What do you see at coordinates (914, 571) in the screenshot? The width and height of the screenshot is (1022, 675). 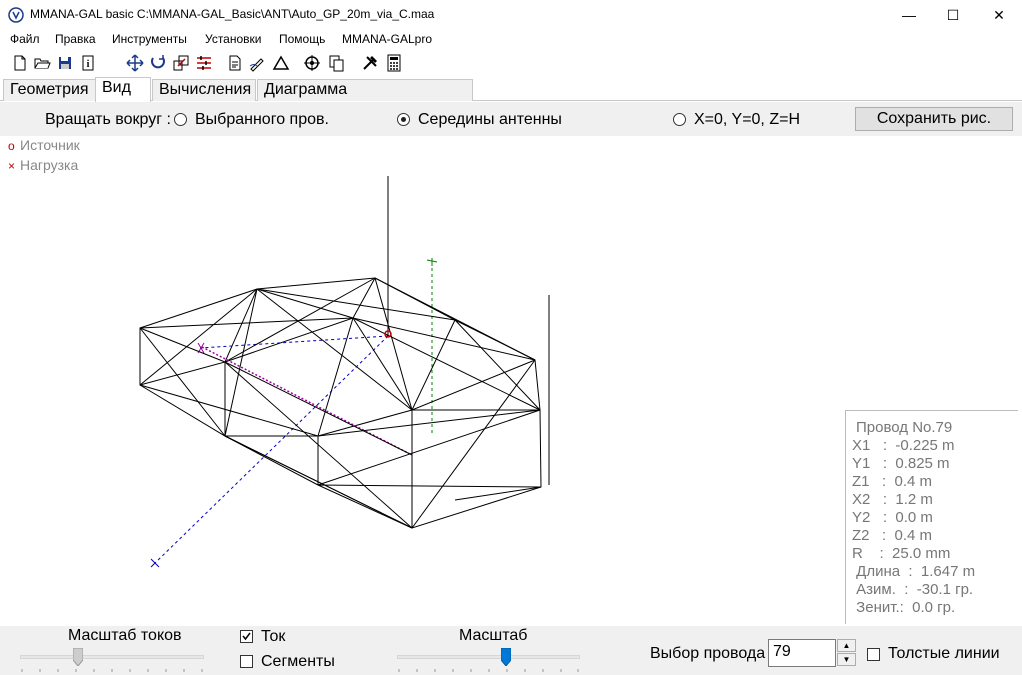 I see `wire-info-length: Длина : 1.647 m` at bounding box center [914, 571].